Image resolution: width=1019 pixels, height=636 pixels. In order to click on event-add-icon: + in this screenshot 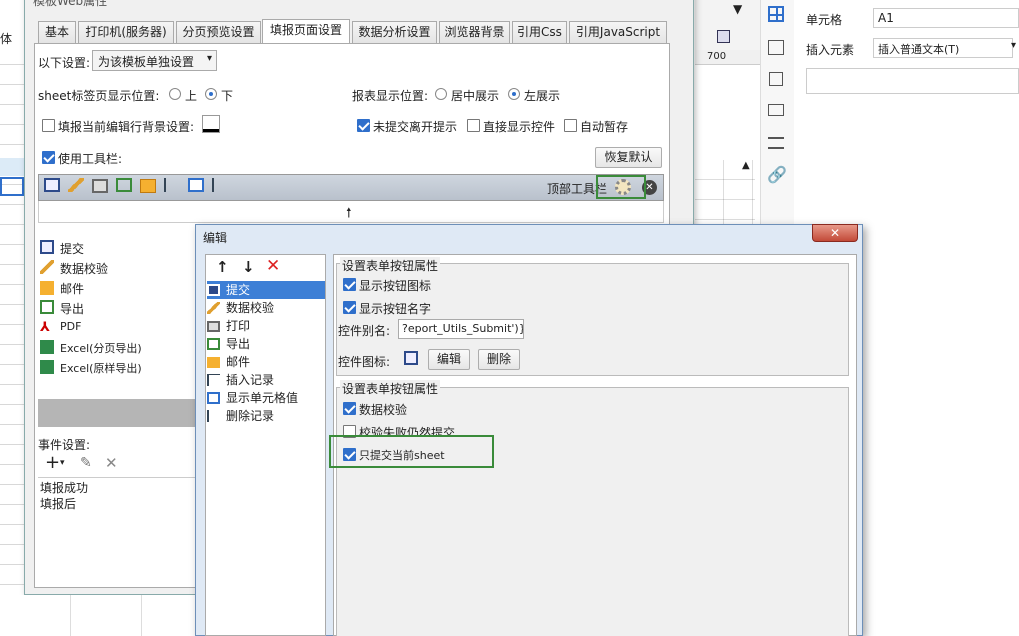, I will do `click(52, 462)`.